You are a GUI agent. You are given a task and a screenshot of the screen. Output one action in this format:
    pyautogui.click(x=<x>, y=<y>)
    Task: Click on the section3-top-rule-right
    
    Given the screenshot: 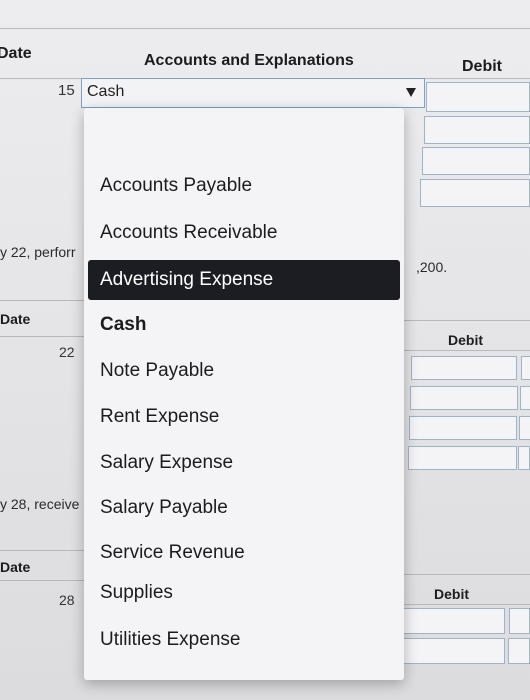 What is the action you would take?
    pyautogui.click(x=464, y=574)
    